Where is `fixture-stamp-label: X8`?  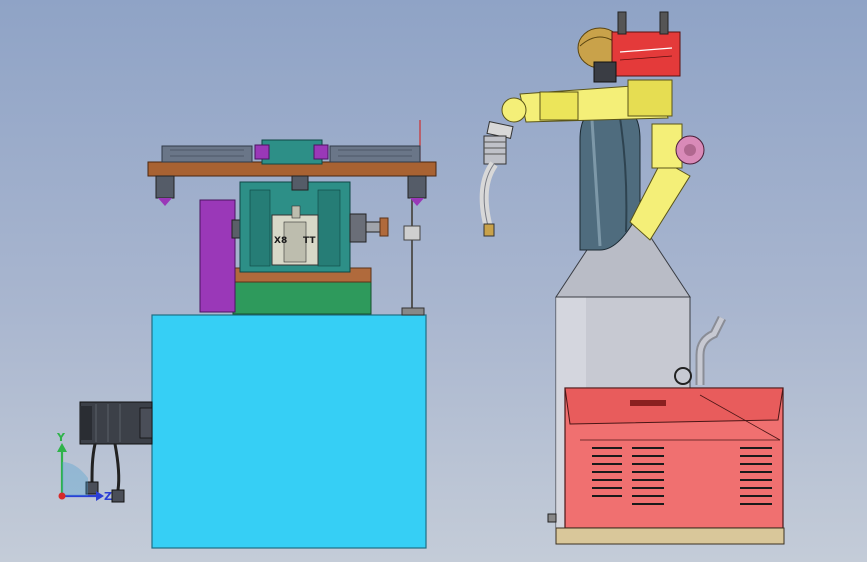
fixture-stamp-label: X8 is located at coordinates (280, 241).